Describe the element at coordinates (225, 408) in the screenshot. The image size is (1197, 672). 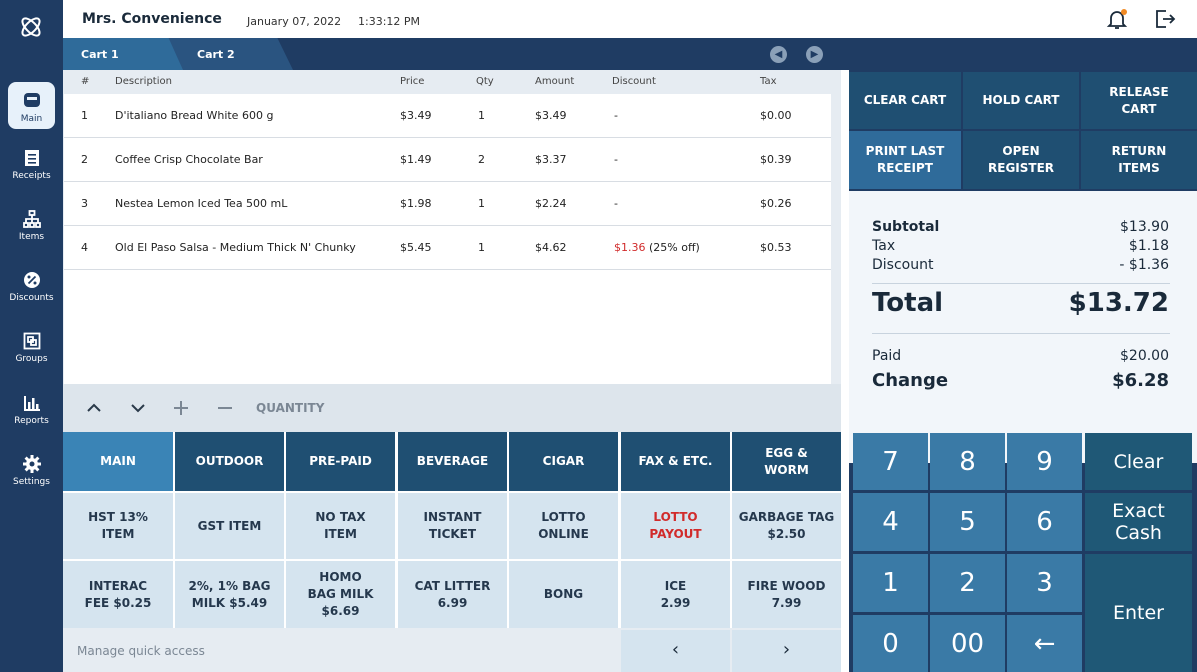
I see `minus-icon` at that location.